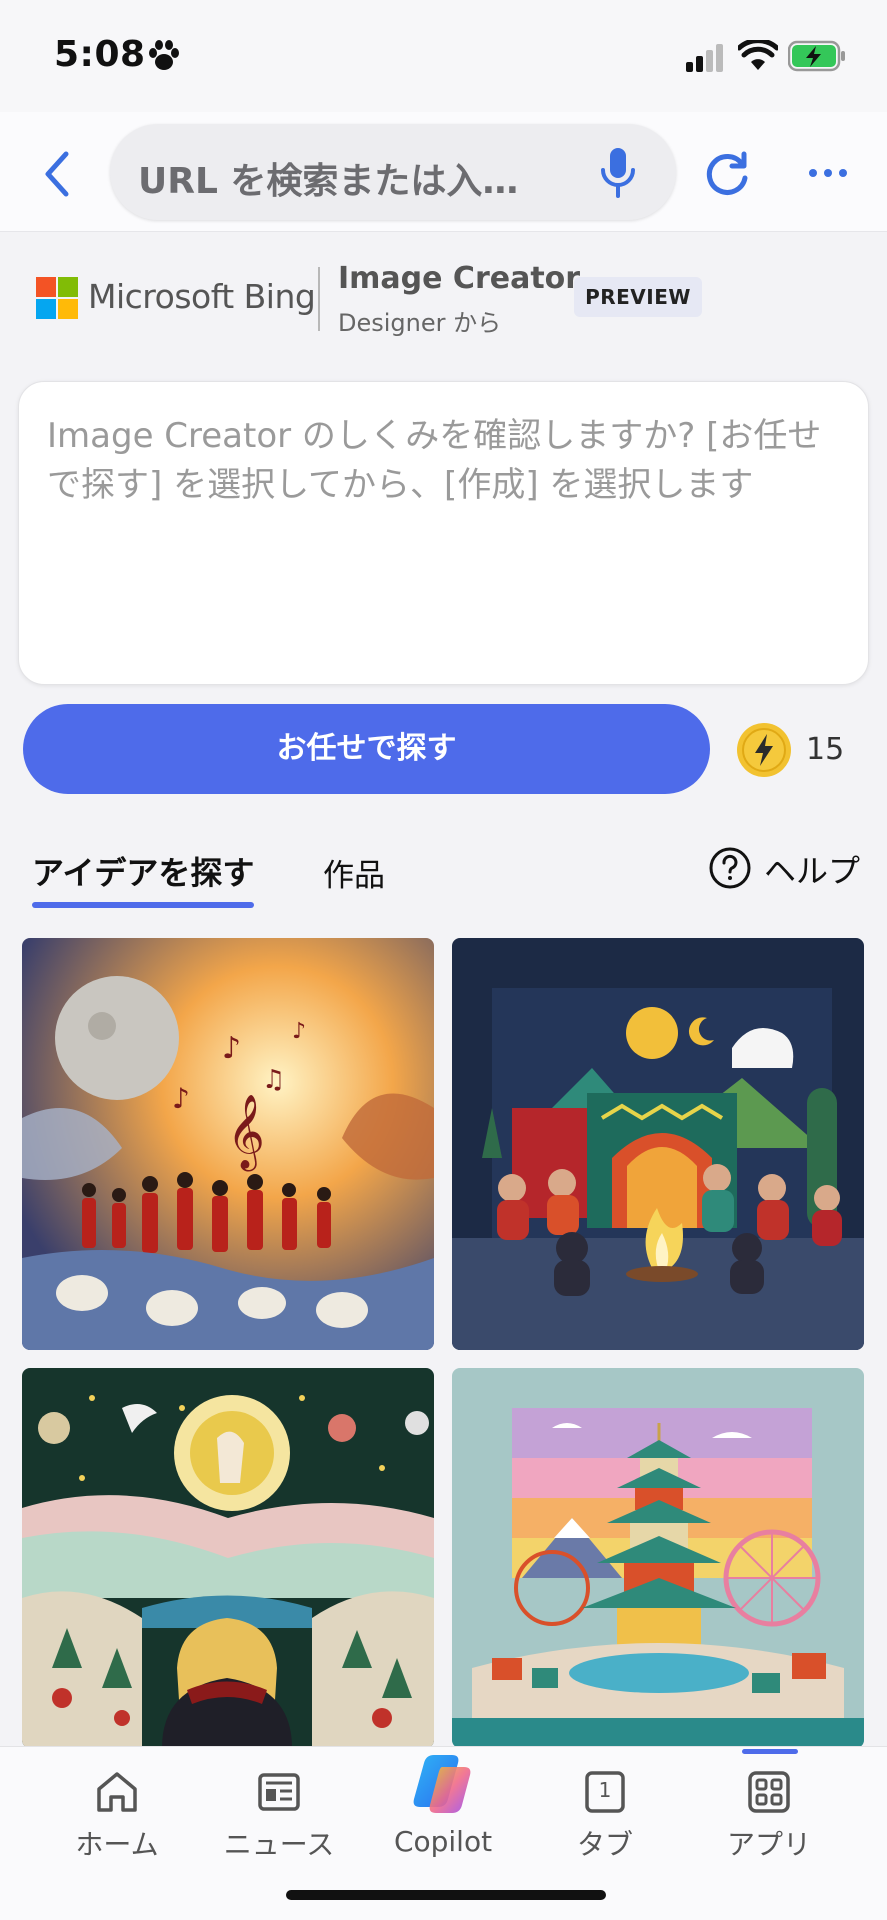  What do you see at coordinates (319, 299) in the screenshot?
I see `header-divider` at bounding box center [319, 299].